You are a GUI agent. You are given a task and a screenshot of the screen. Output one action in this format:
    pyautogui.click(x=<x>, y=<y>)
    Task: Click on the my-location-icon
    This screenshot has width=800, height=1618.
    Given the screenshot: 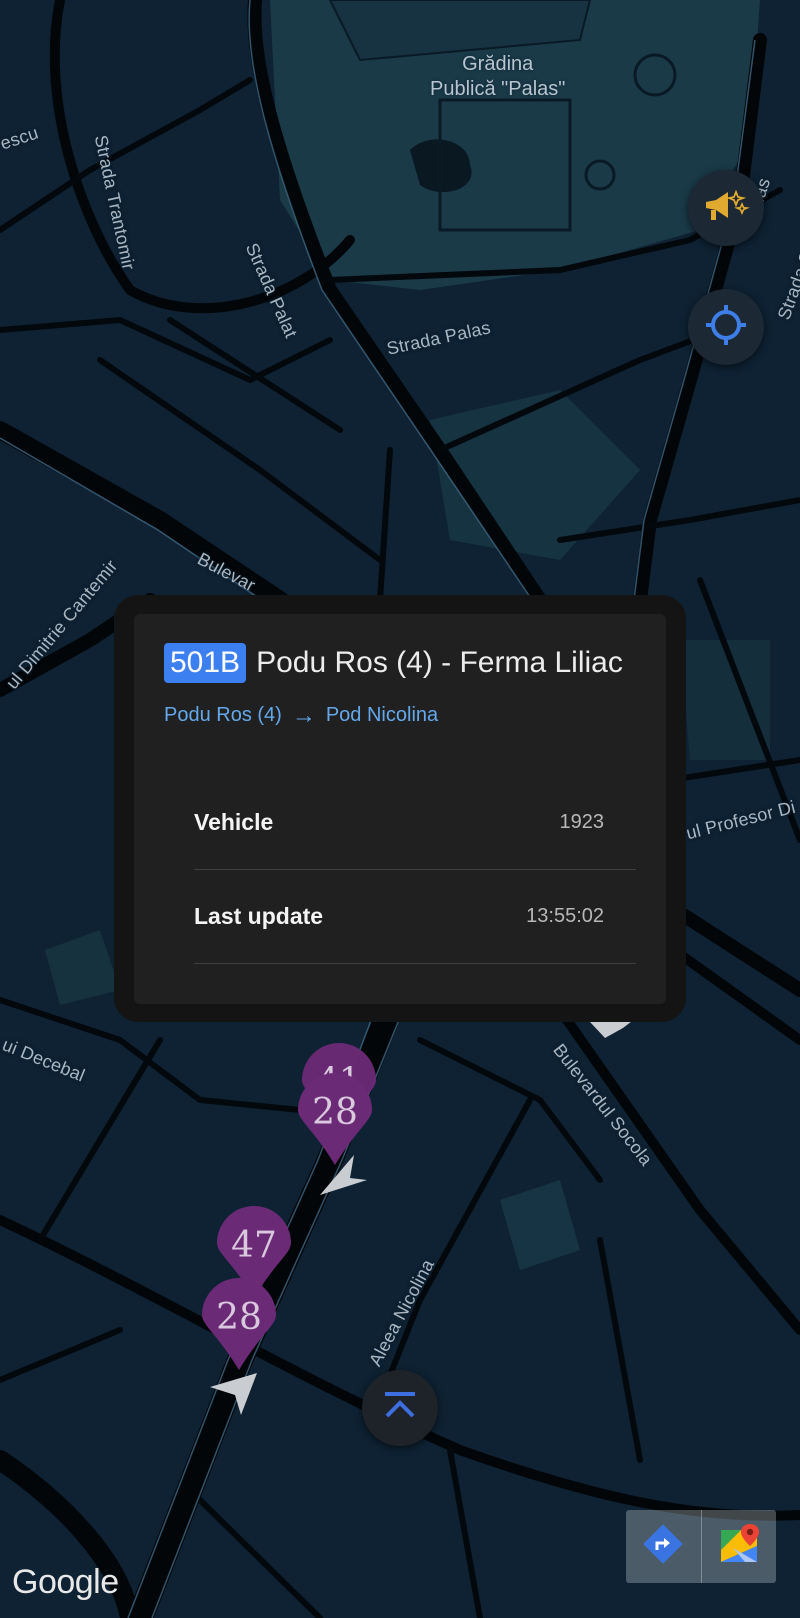 What is the action you would take?
    pyautogui.click(x=726, y=327)
    